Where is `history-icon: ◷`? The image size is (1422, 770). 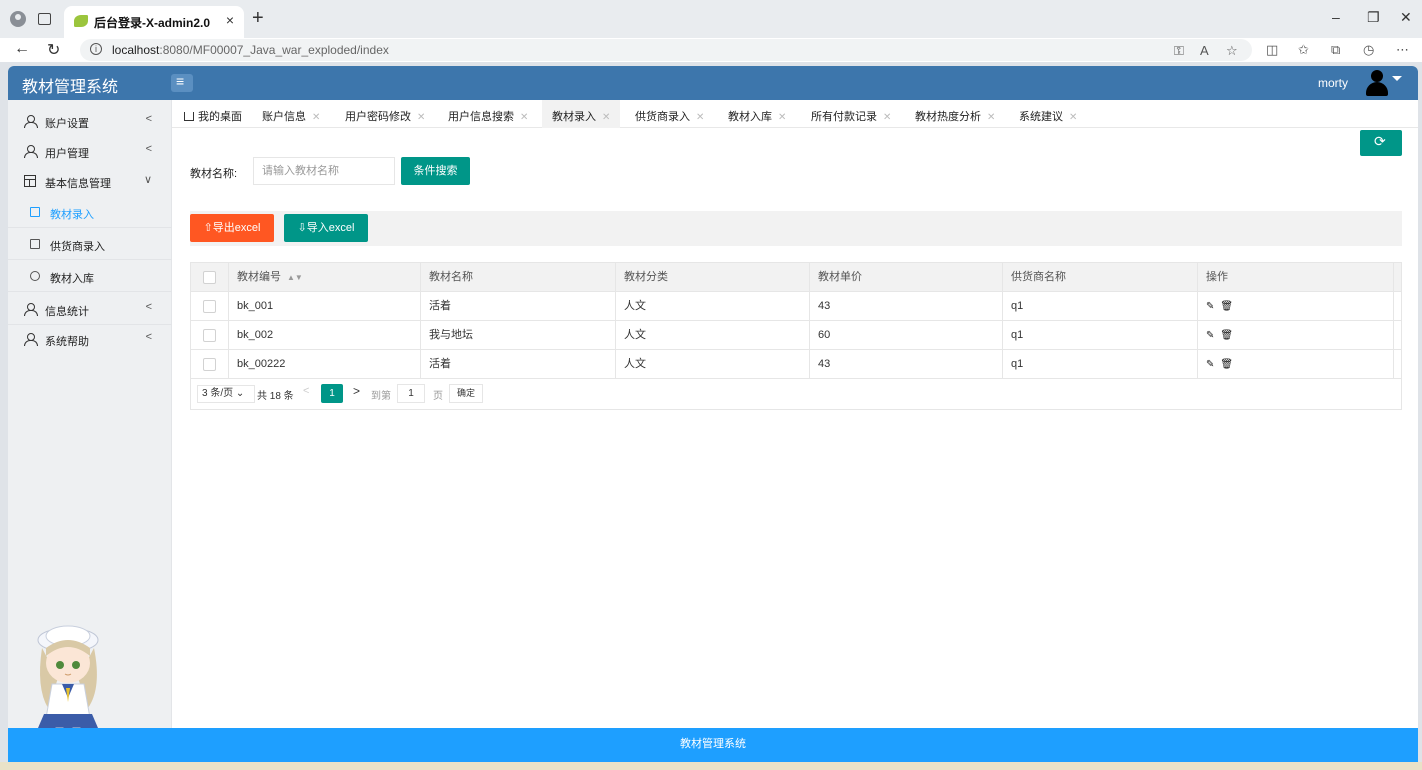 history-icon: ◷ is located at coordinates (1368, 50).